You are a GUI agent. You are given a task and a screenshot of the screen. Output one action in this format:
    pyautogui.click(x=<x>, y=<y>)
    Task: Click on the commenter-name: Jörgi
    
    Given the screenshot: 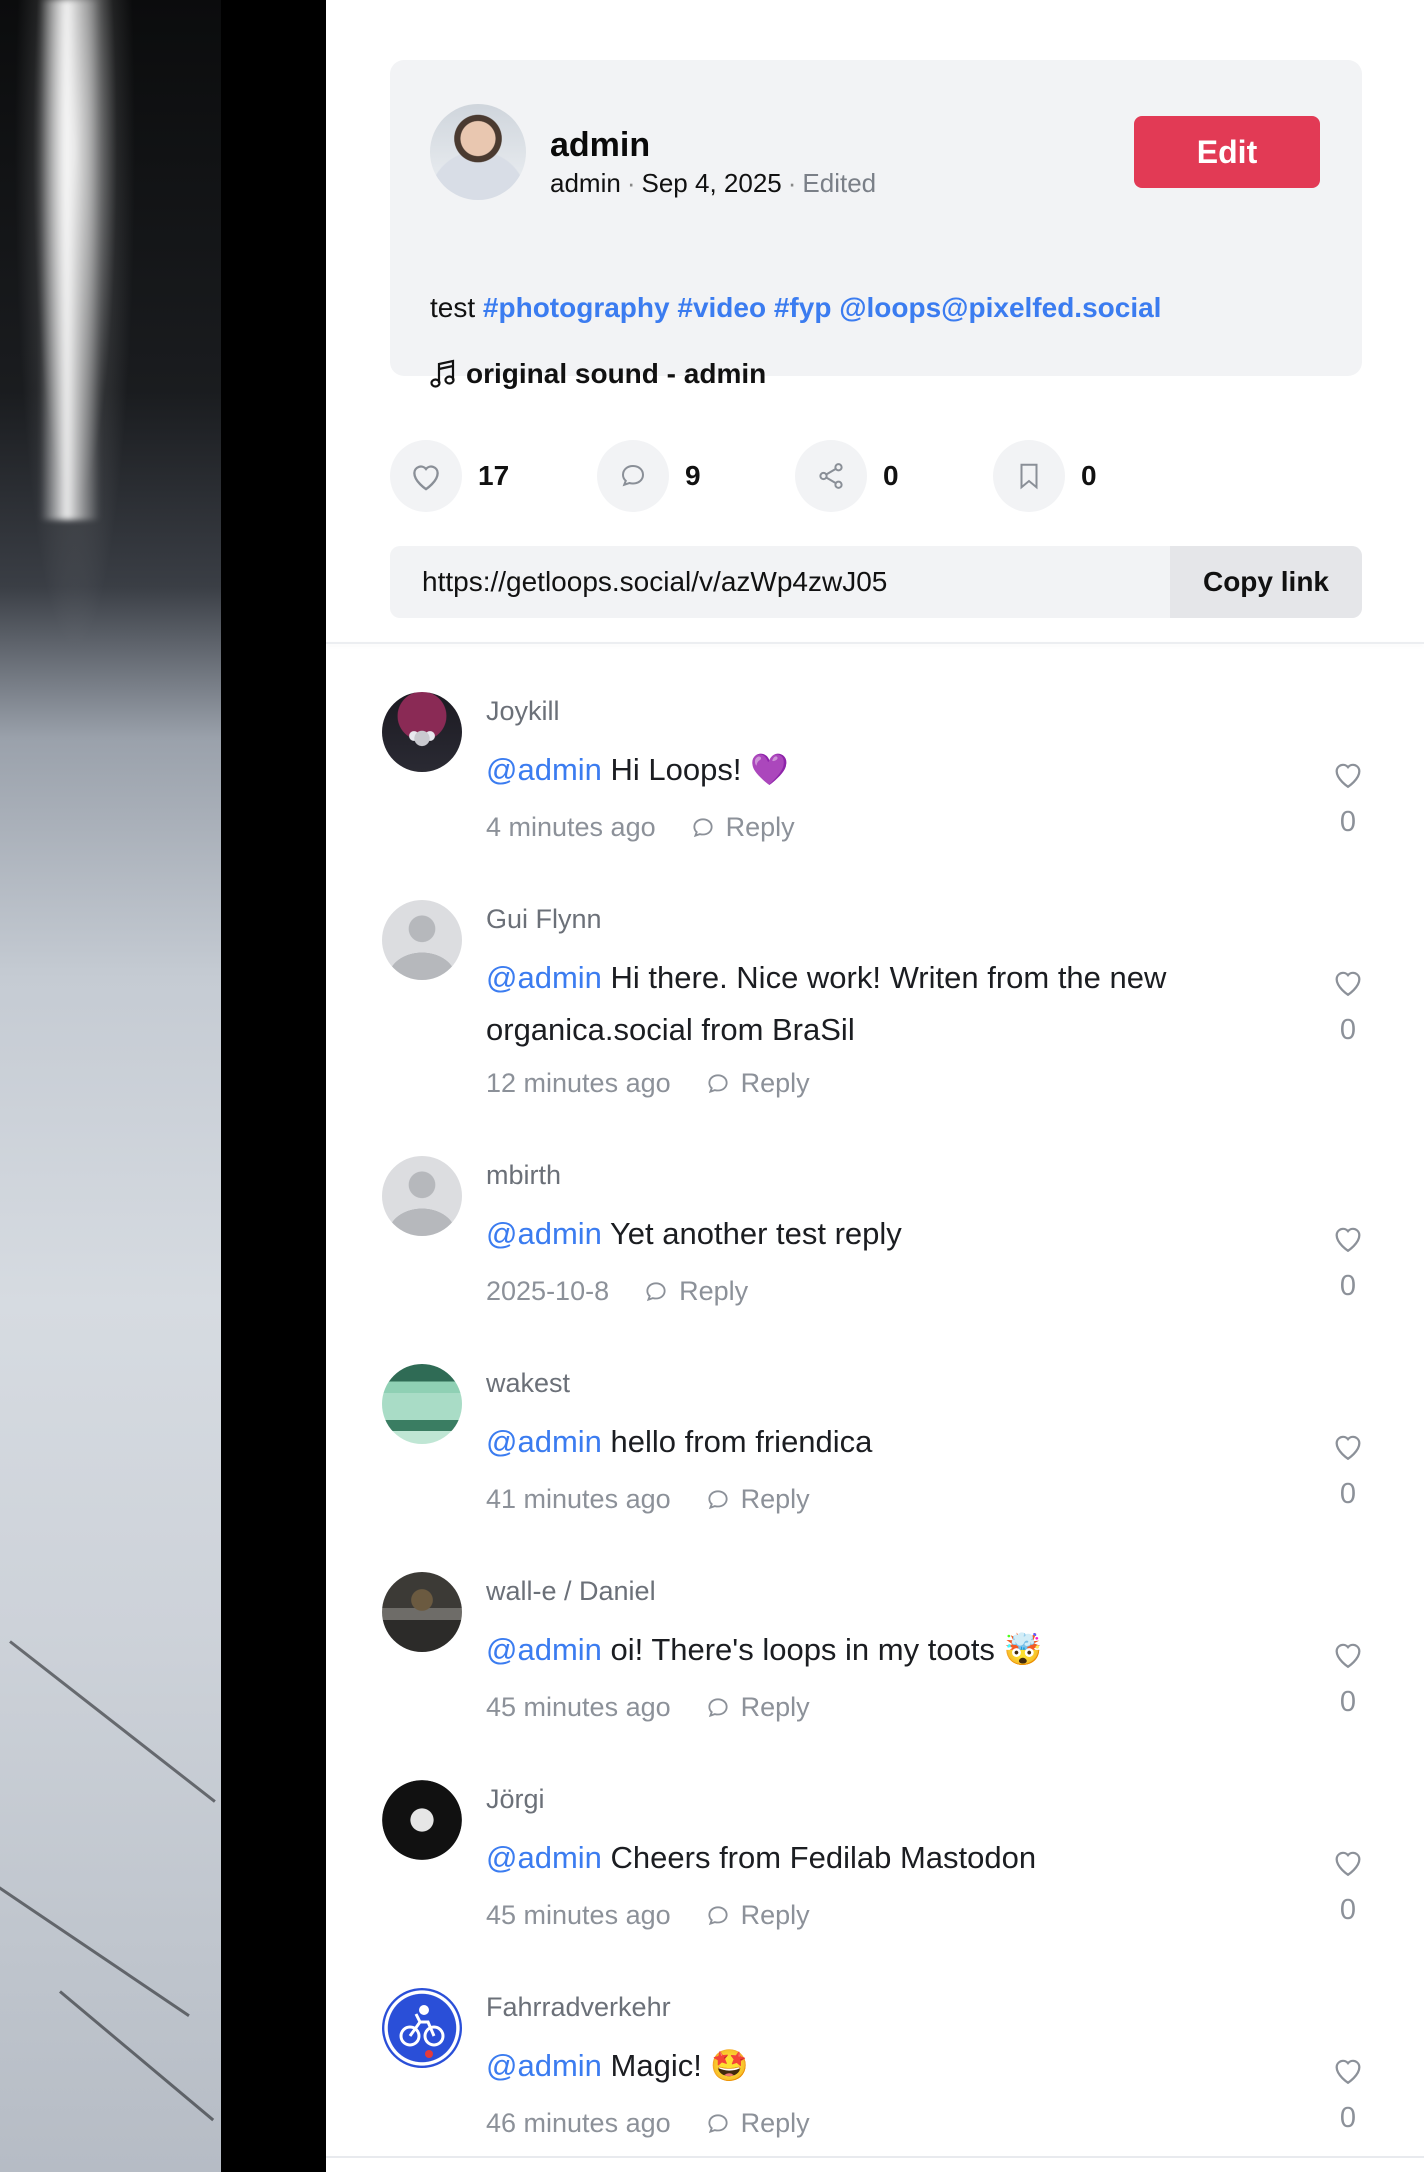 What is the action you would take?
    pyautogui.click(x=515, y=1799)
    